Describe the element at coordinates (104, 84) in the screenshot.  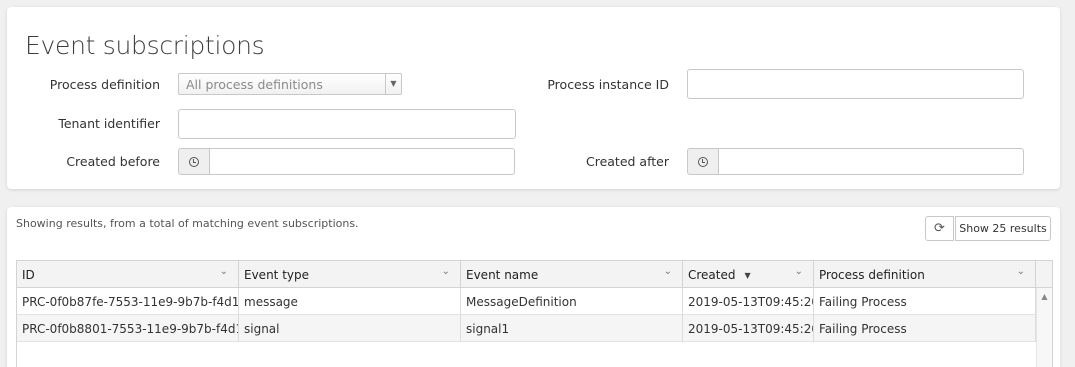
I see `process-definition-label: Process definition` at that location.